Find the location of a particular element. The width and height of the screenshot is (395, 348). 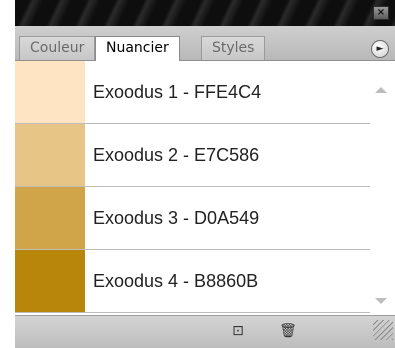

swatch-label: Exoodus 4 - B8860B is located at coordinates (176, 280).